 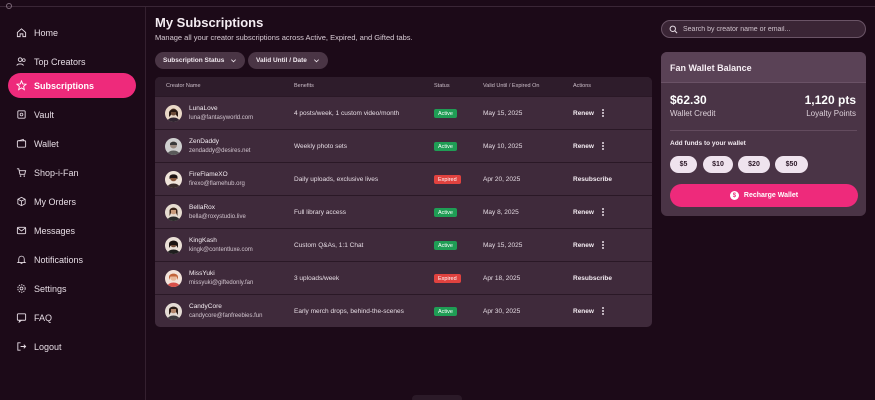 I want to click on recharge-label: Recharge Wallet, so click(x=771, y=195).